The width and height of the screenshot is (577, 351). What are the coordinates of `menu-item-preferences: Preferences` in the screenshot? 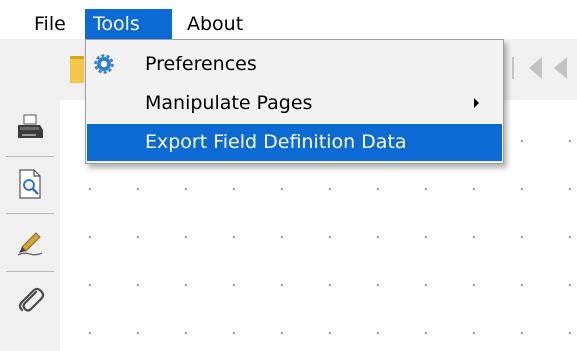 It's located at (294, 64).